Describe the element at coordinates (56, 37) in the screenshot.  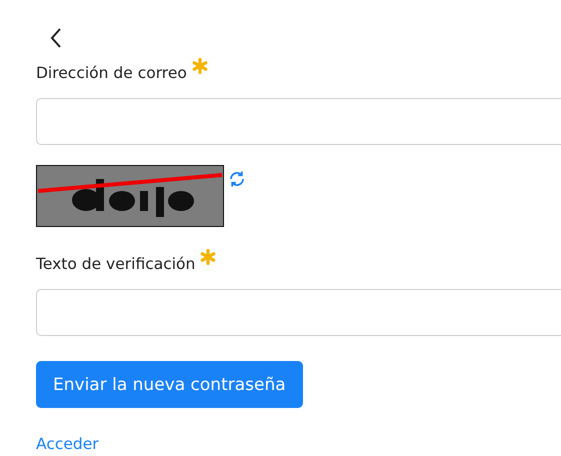
I see `chevron-left-icon` at that location.